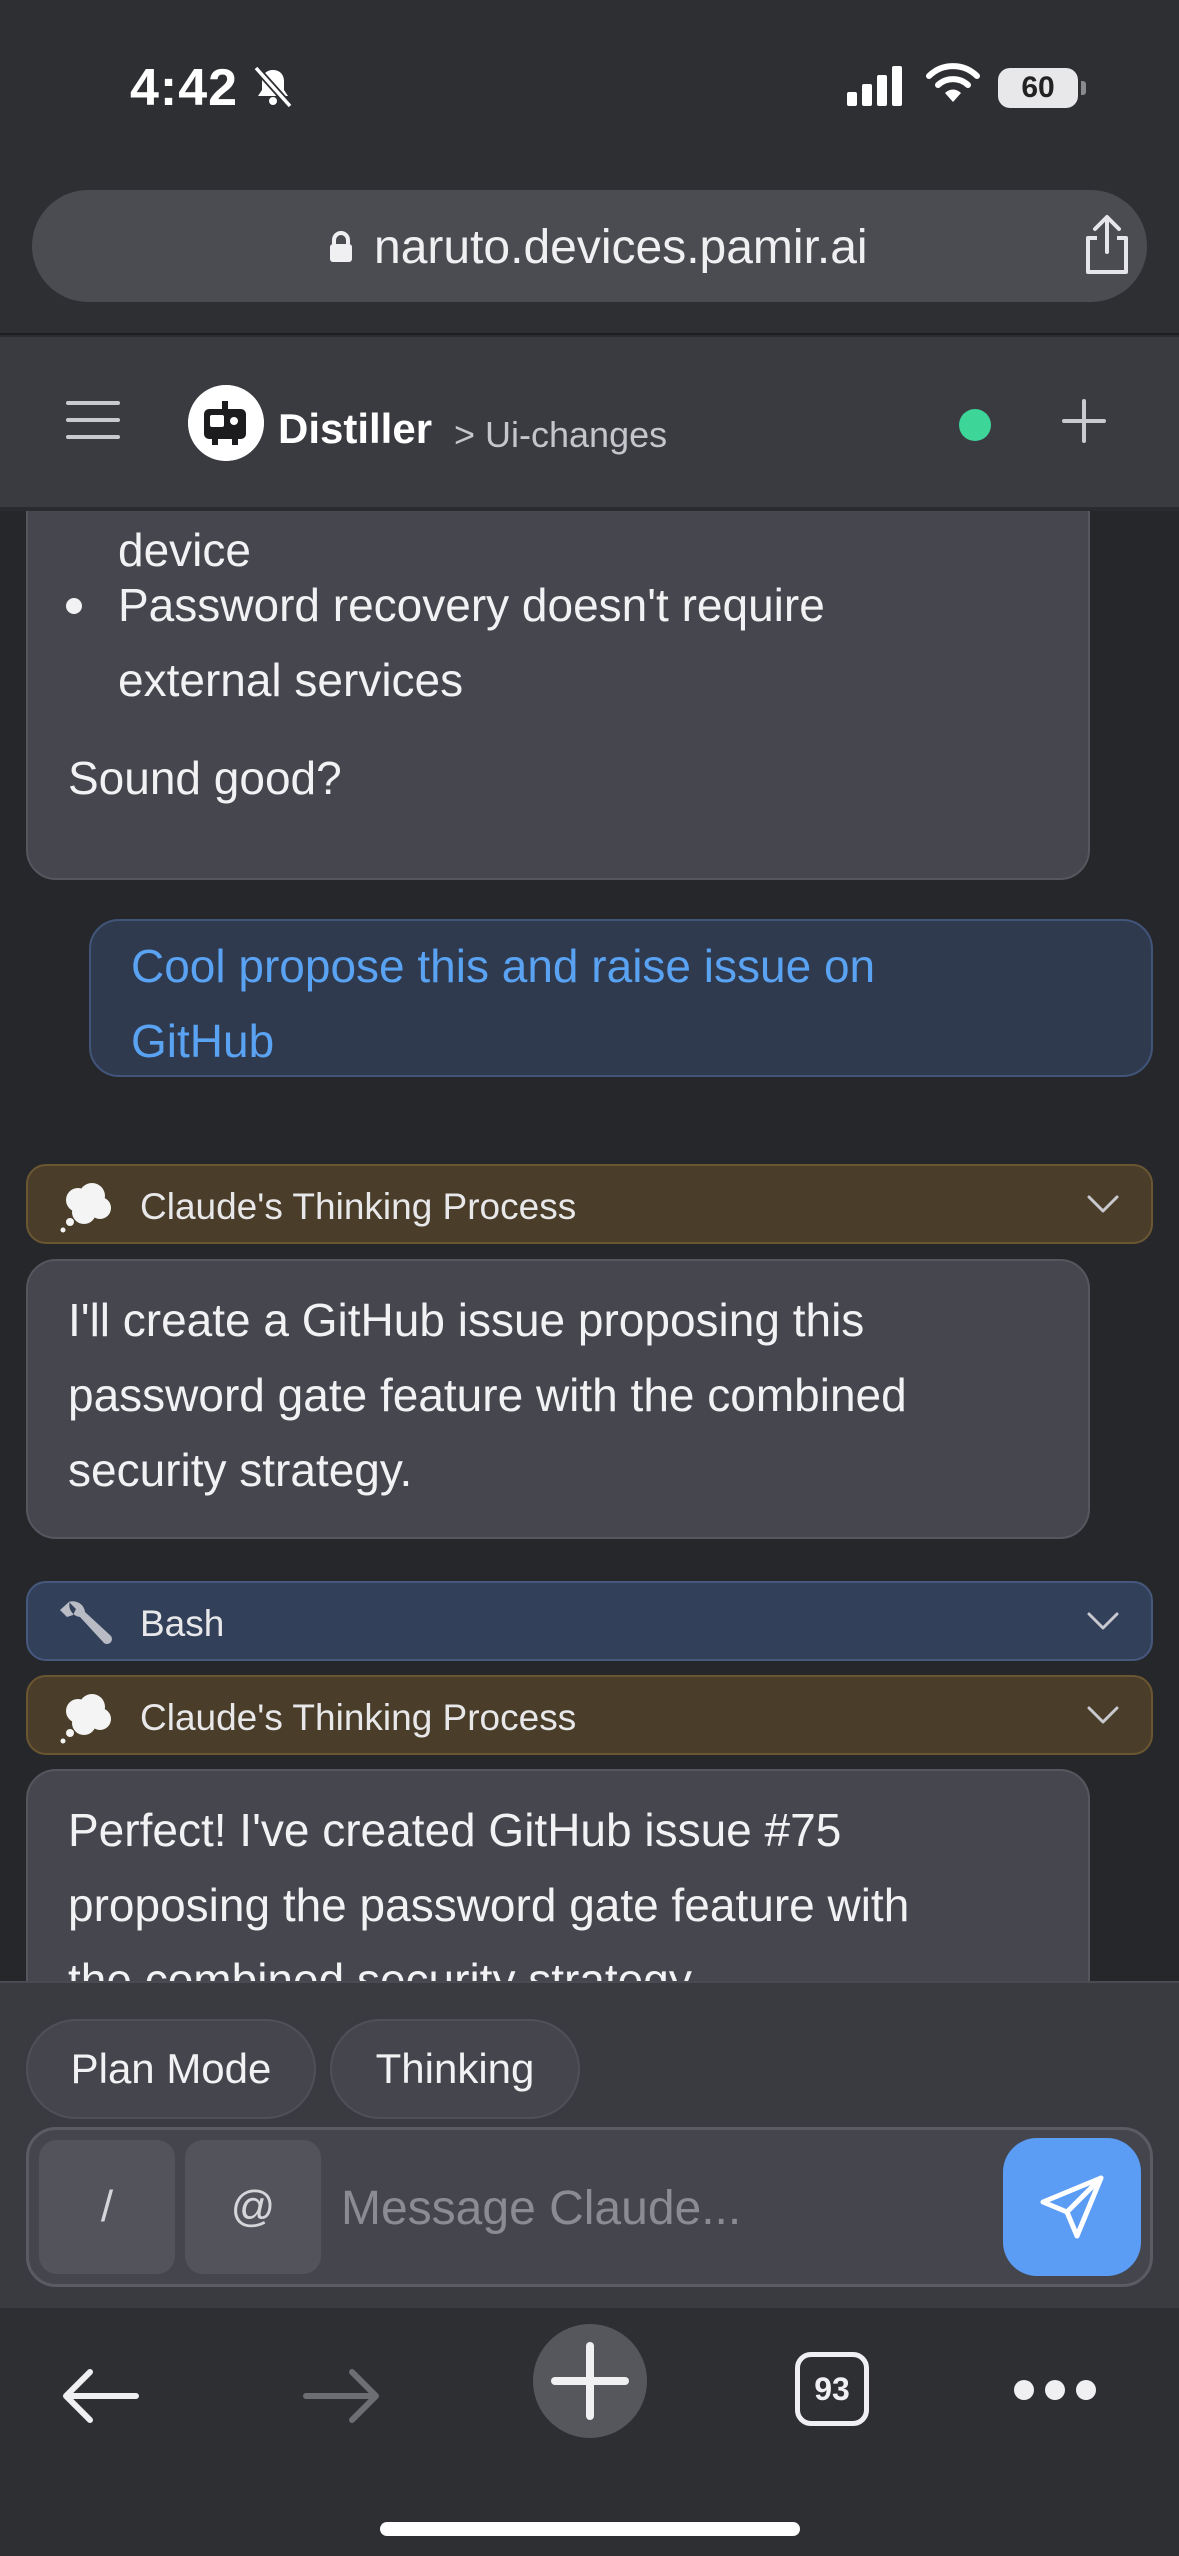 Image resolution: width=1179 pixels, height=2556 pixels. Describe the element at coordinates (590, 2529) in the screenshot. I see `home-indicator` at that location.